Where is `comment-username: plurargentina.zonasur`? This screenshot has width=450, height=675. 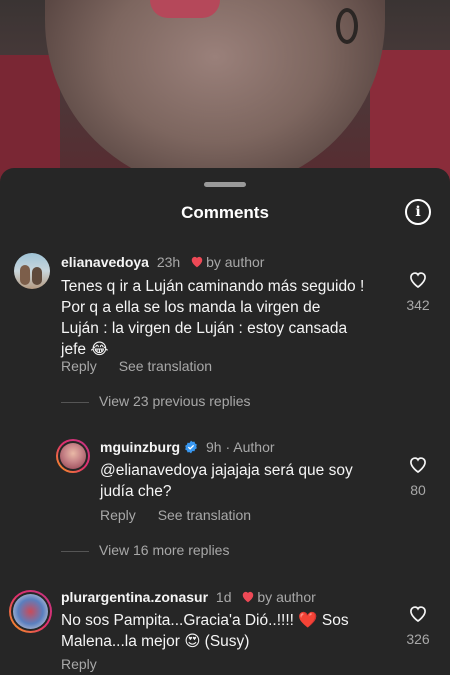
comment-username: plurargentina.zonasur is located at coordinates (134, 597).